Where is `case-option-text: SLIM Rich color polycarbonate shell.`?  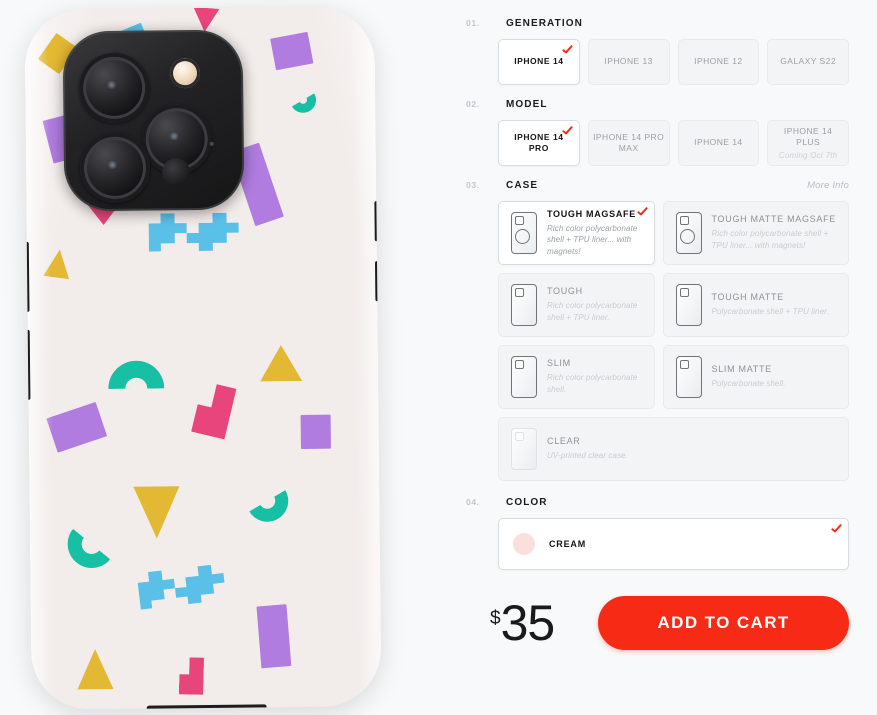
case-option-text: SLIM Rich color polycarbonate shell. is located at coordinates (594, 376).